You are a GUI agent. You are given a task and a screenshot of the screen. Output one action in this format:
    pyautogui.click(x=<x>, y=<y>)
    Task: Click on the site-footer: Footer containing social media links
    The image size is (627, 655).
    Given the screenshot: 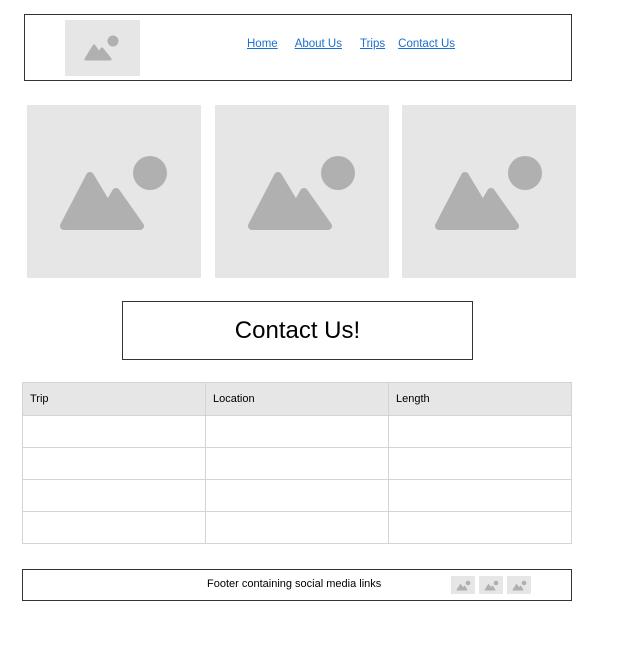 What is the action you would take?
    pyautogui.click(x=297, y=585)
    